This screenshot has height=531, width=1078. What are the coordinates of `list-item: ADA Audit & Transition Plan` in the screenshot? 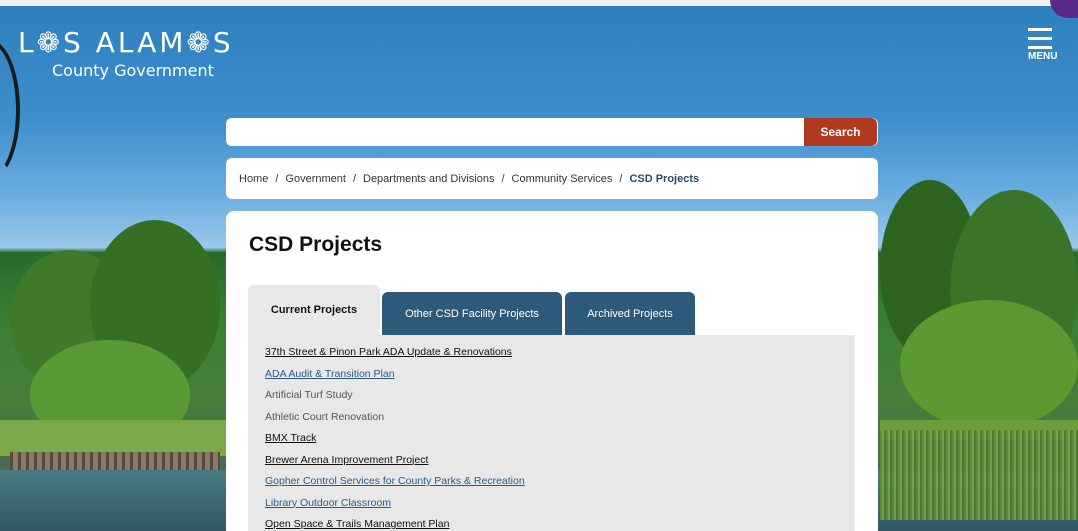 It's located at (560, 376).